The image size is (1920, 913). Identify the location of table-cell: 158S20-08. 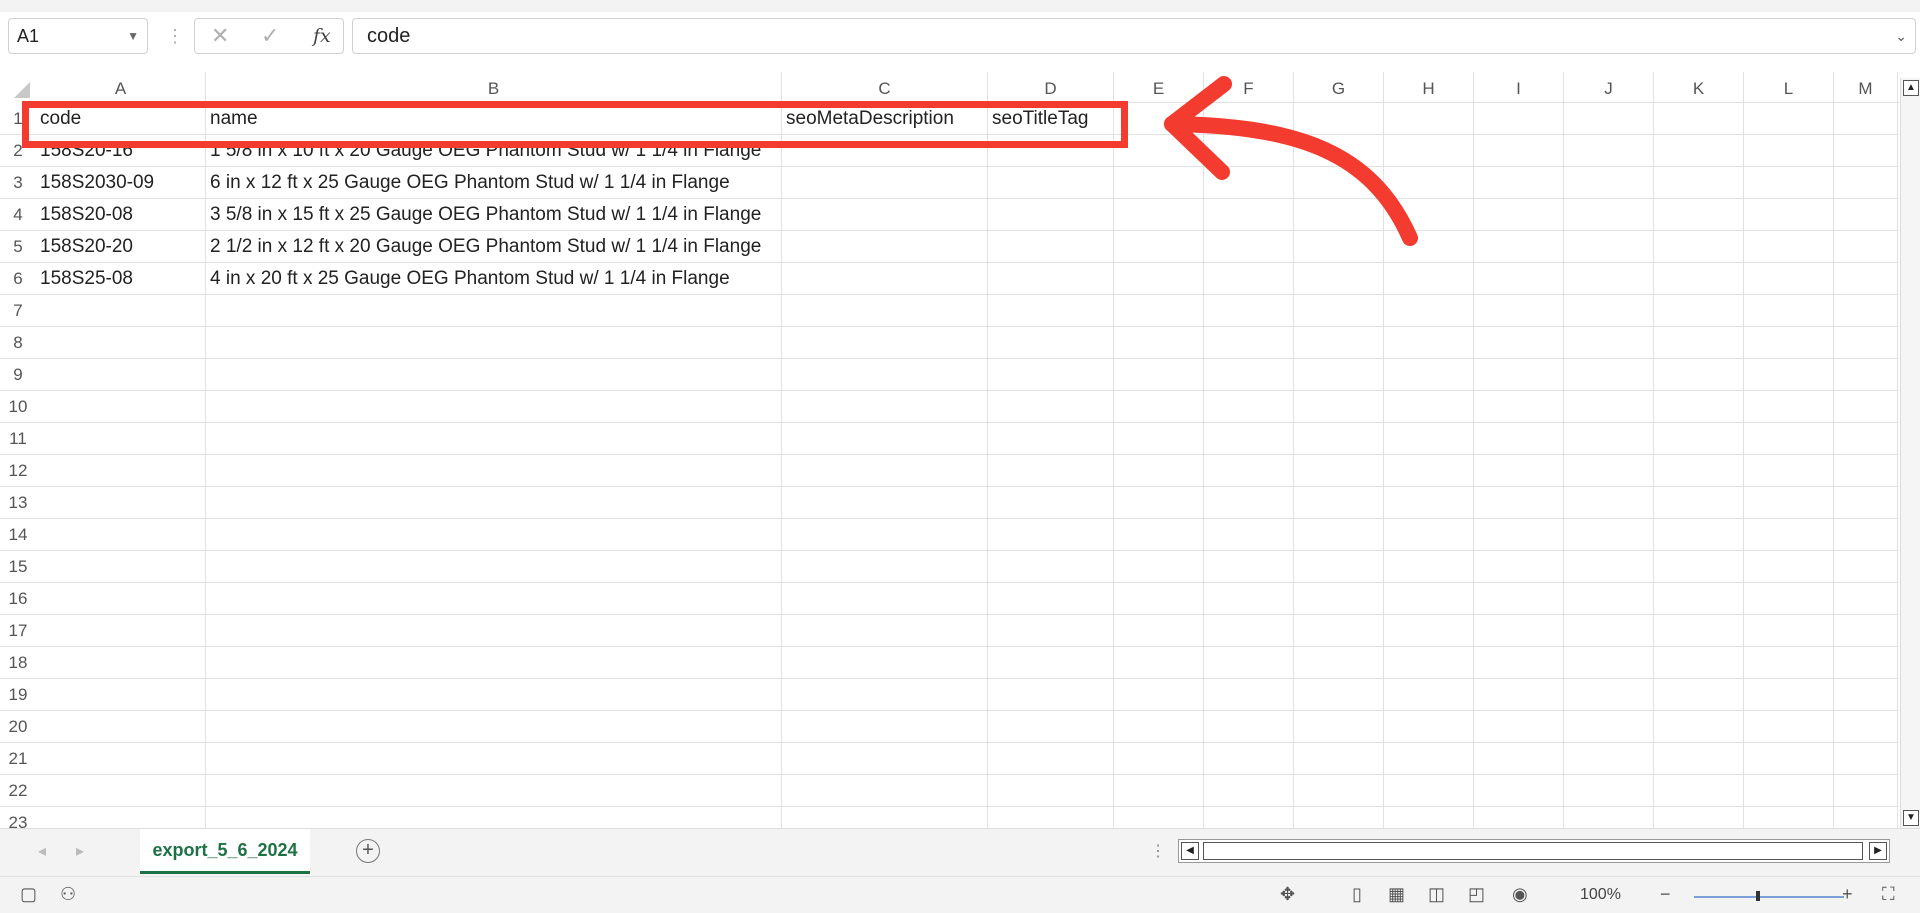
(121, 215).